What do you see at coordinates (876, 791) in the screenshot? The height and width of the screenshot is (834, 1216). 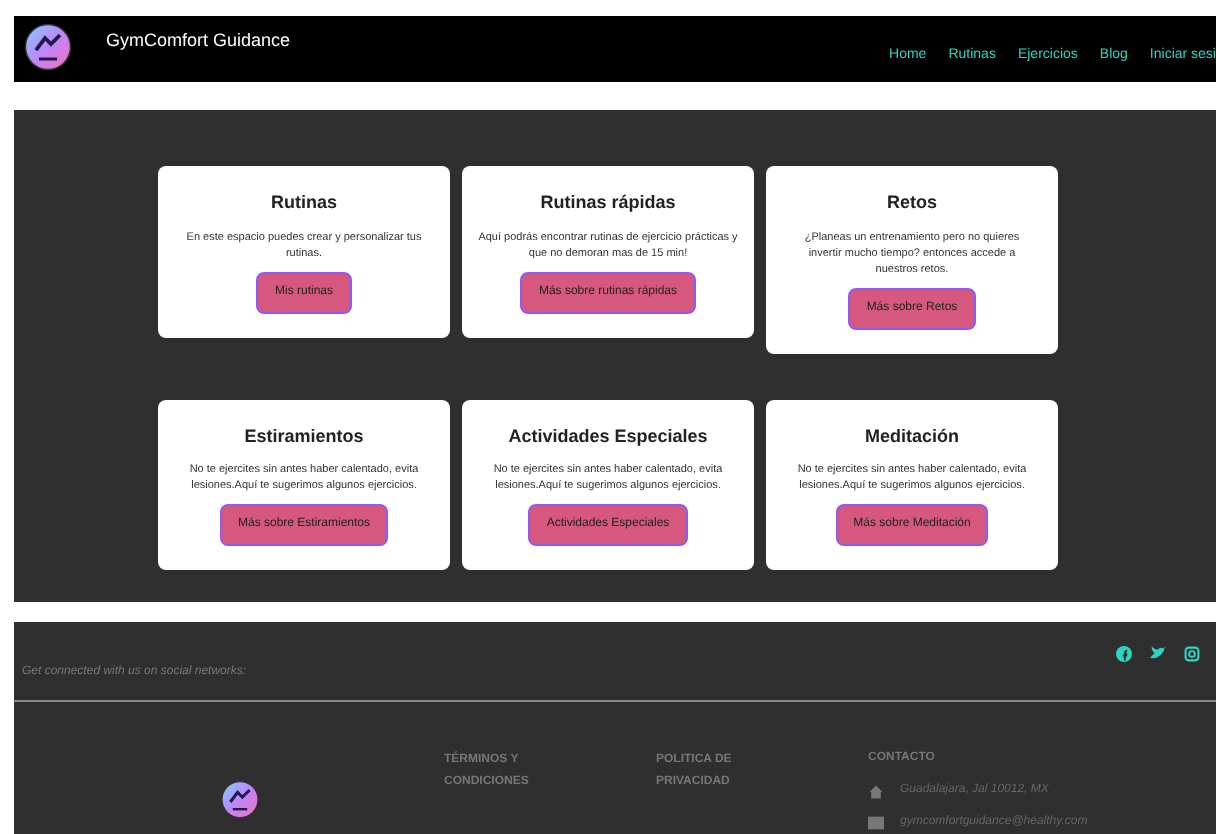 I see `home-icon` at bounding box center [876, 791].